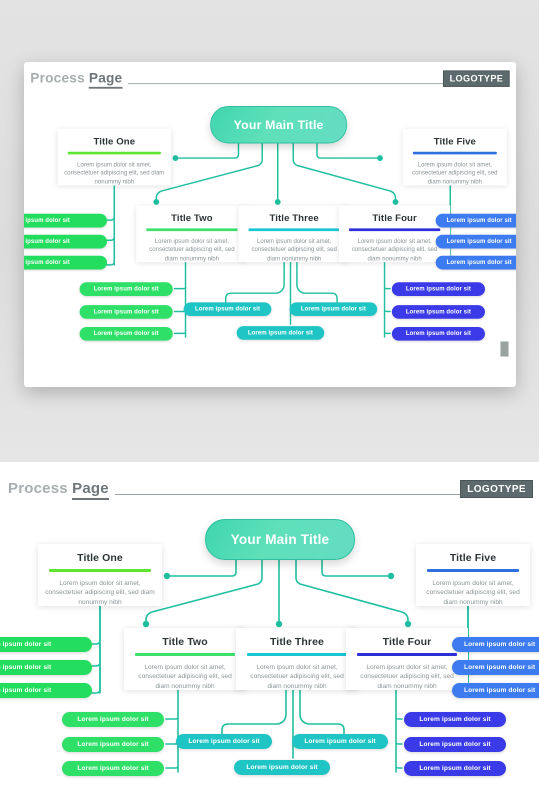 This screenshot has height=812, width=539. I want to click on watermark-mark, so click(504, 349).